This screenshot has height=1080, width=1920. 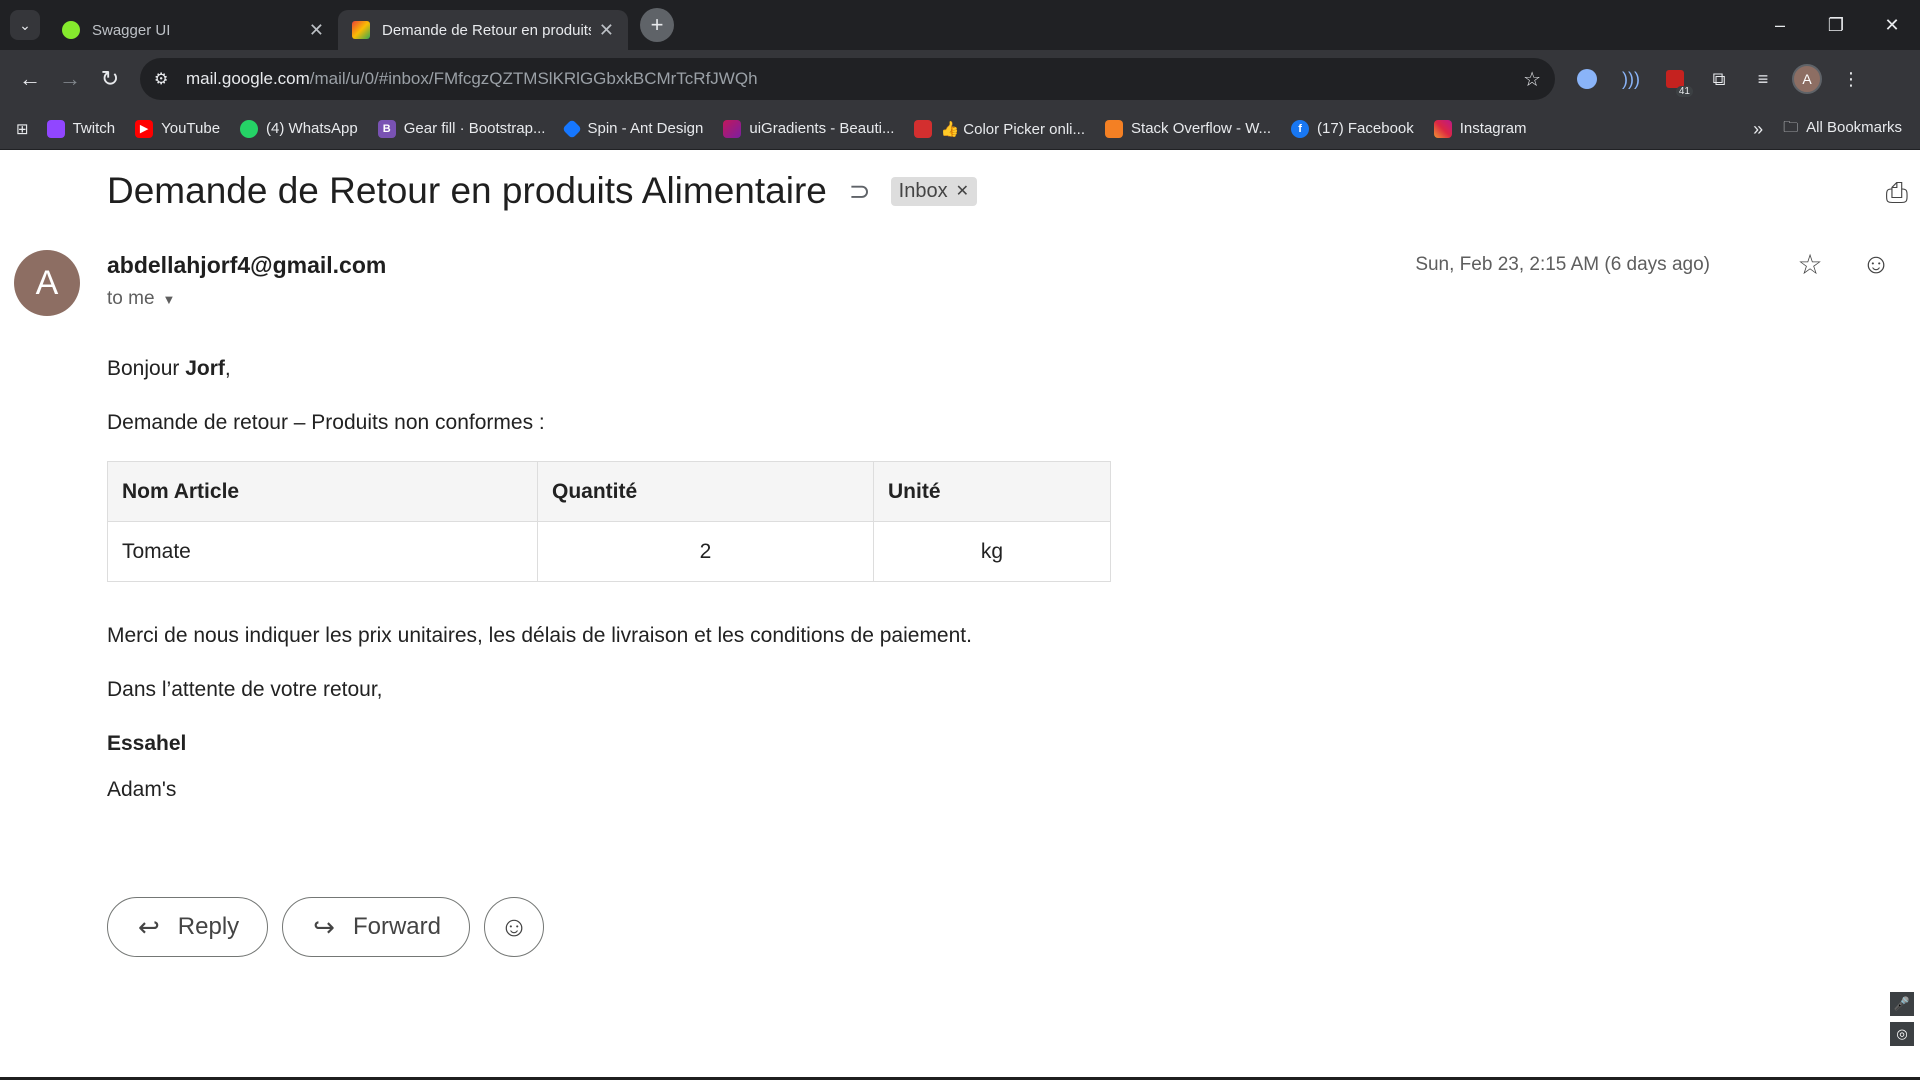 I want to click on label-text: Inbox, so click(x=923, y=190).